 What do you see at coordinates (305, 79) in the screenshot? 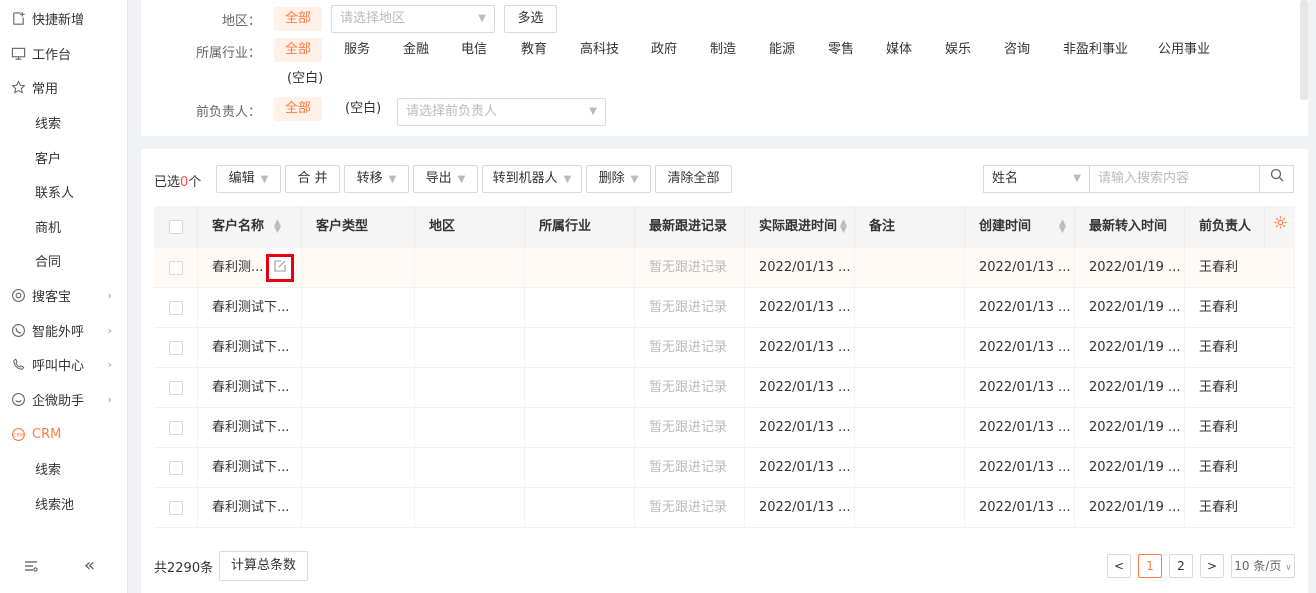
I see `industry-chip-blank: (空白)` at bounding box center [305, 79].